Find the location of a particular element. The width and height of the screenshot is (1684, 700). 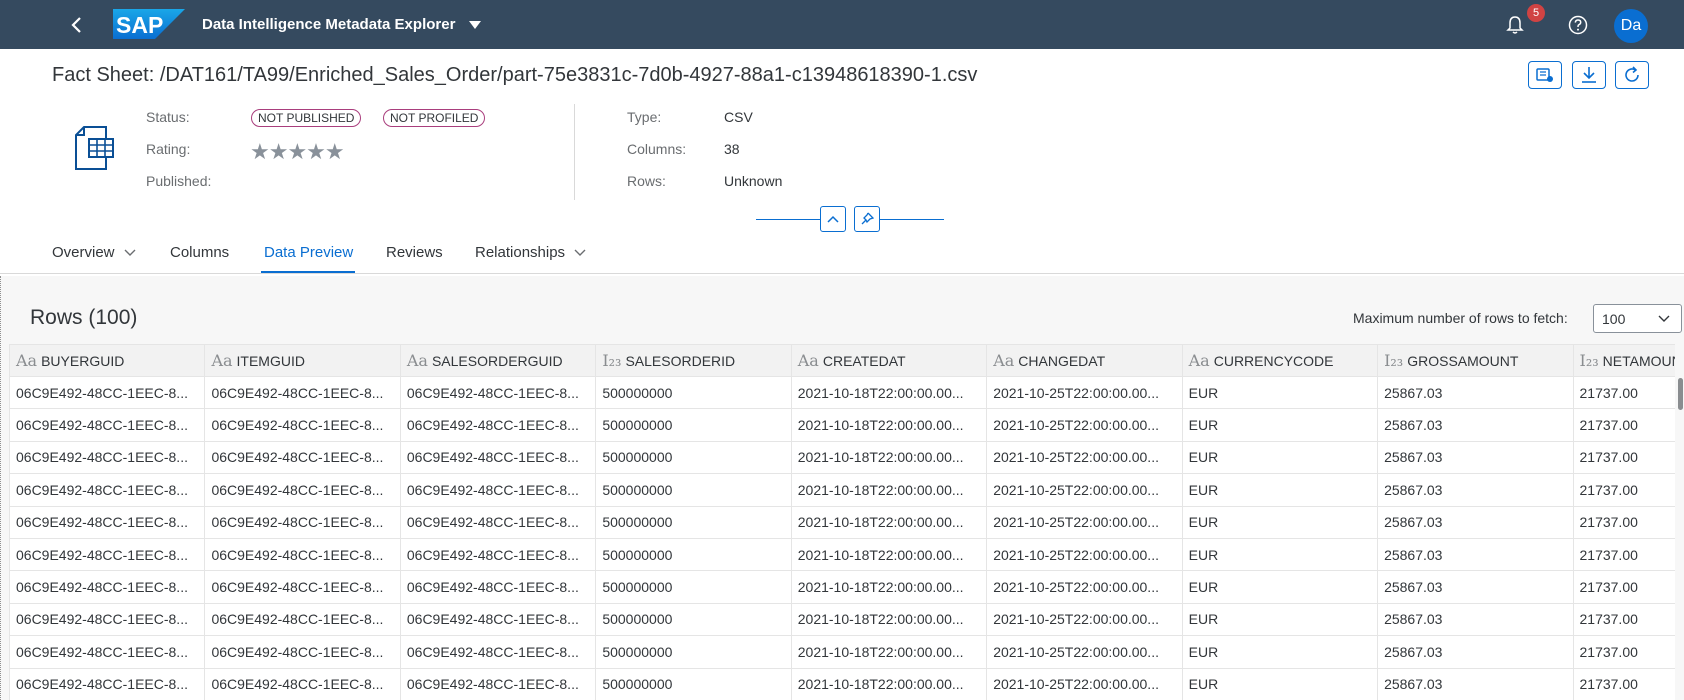

tab-columns: Columns is located at coordinates (199, 252).